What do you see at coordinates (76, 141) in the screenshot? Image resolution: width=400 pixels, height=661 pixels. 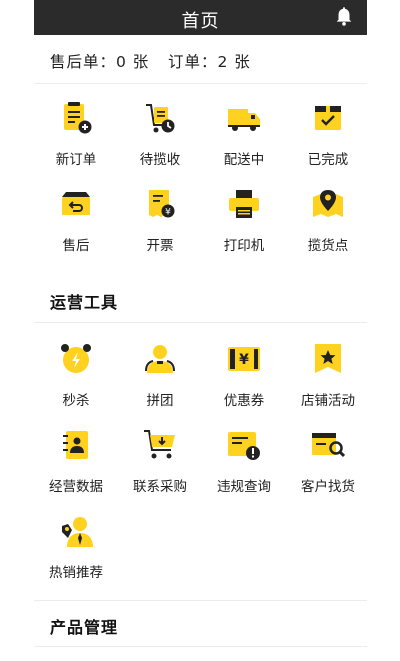 I see `grid-item-new-order: 新订单` at bounding box center [76, 141].